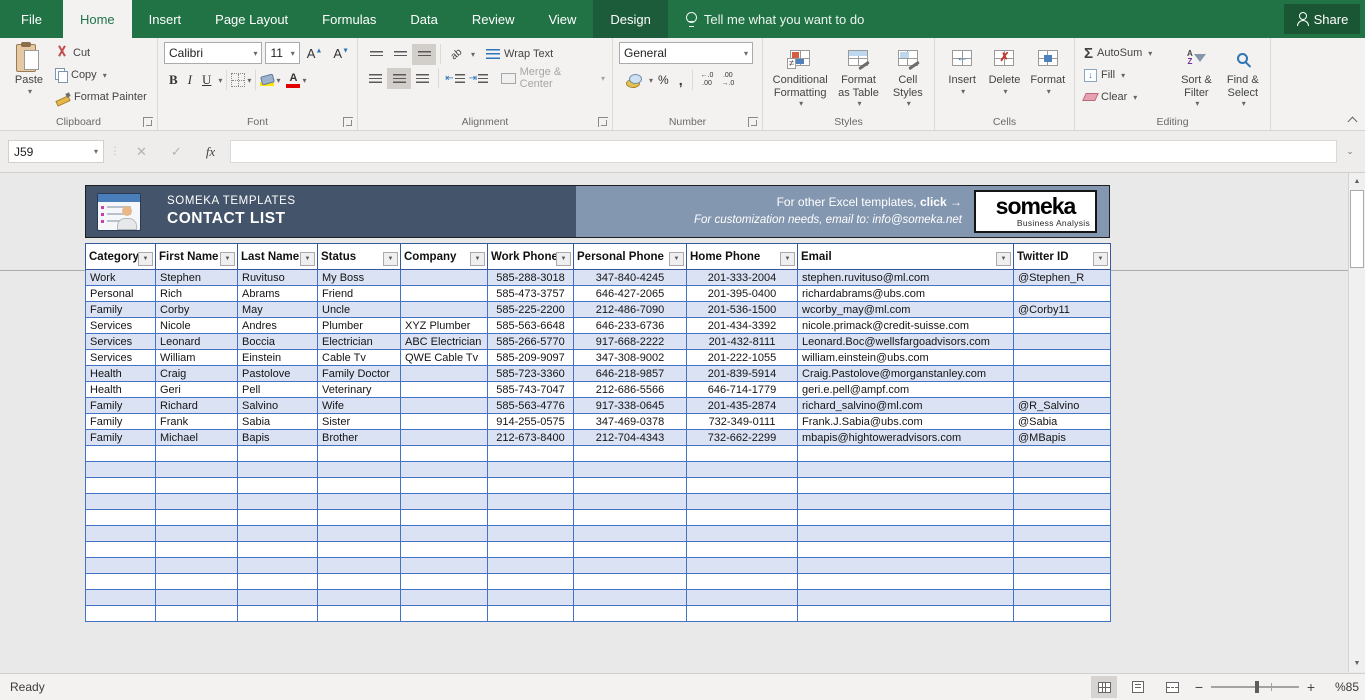  I want to click on cell: Leonard.Boc@wellsfargoadvisors.com, so click(905, 341).